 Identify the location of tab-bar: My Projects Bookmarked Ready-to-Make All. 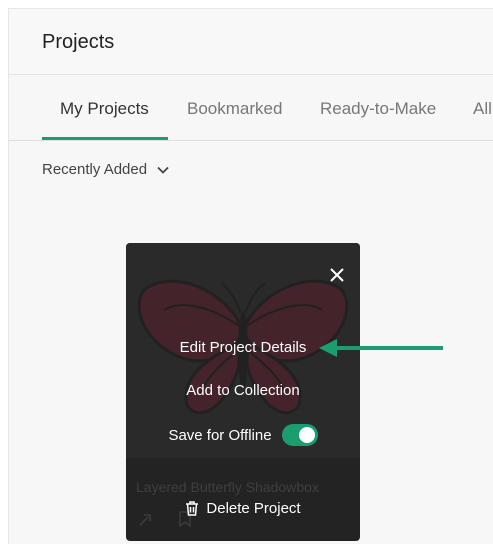
(251, 108).